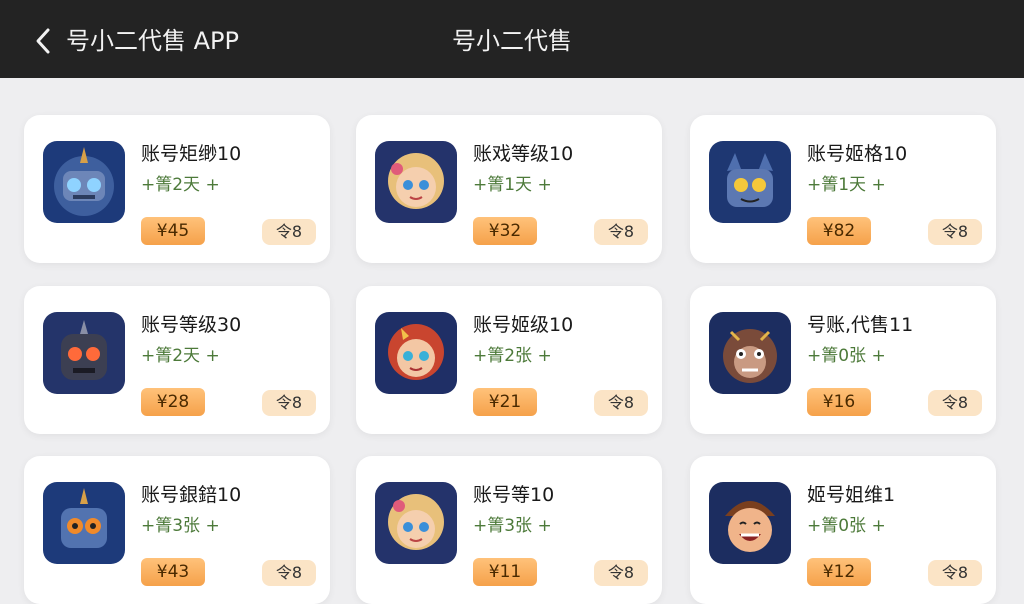  What do you see at coordinates (839, 231) in the screenshot?
I see `price-badge: ¥82` at bounding box center [839, 231].